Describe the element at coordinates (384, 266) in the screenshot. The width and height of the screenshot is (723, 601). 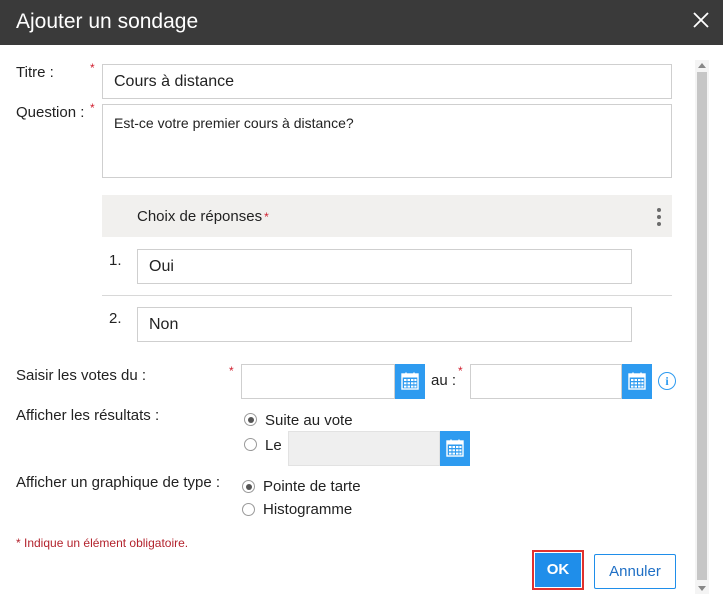
I see `choice-input: Oui` at that location.